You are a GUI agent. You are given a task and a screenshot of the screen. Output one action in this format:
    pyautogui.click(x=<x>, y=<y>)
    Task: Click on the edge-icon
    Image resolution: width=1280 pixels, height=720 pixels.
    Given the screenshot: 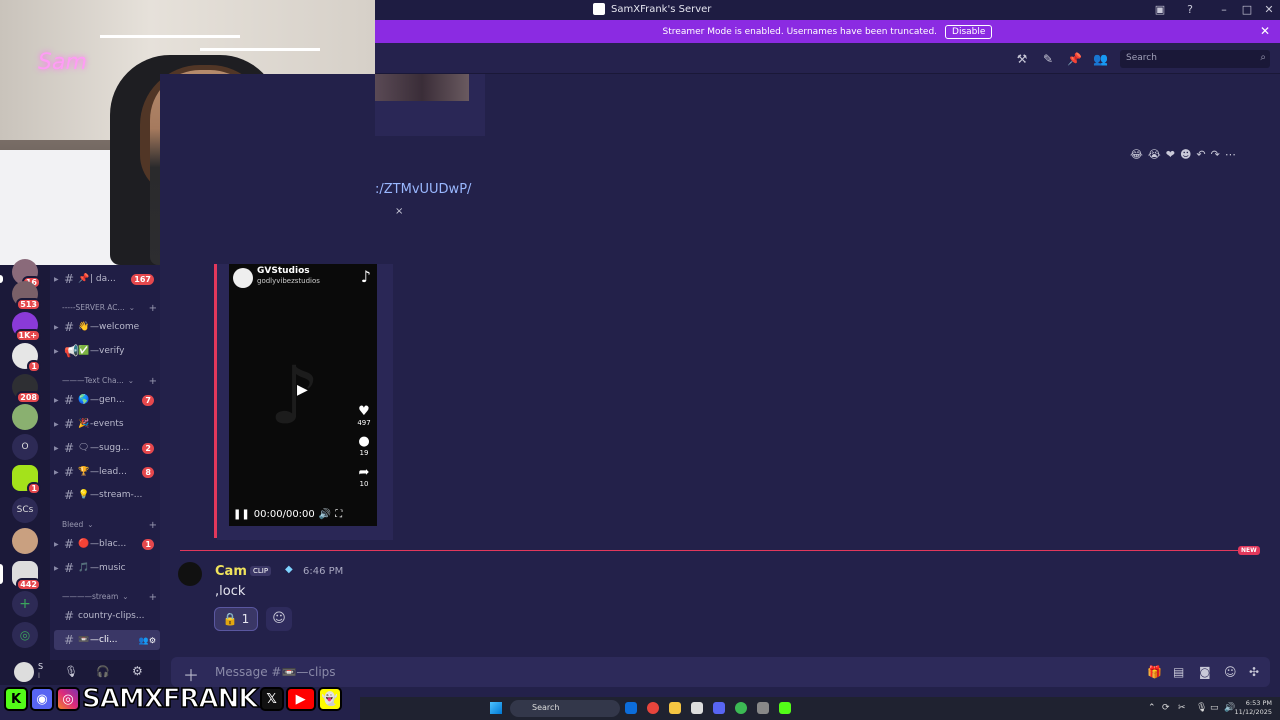 What is the action you would take?
    pyautogui.click(x=631, y=708)
    